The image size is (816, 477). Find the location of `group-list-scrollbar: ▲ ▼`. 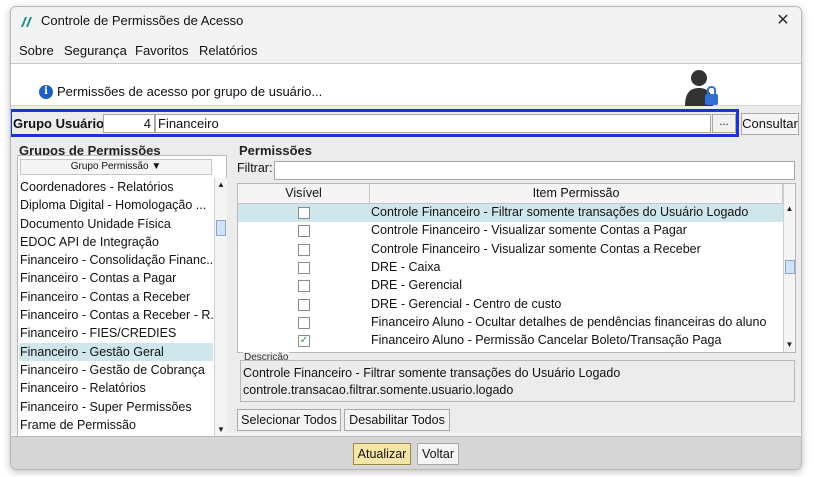

group-list-scrollbar: ▲ ▼ is located at coordinates (220, 307).